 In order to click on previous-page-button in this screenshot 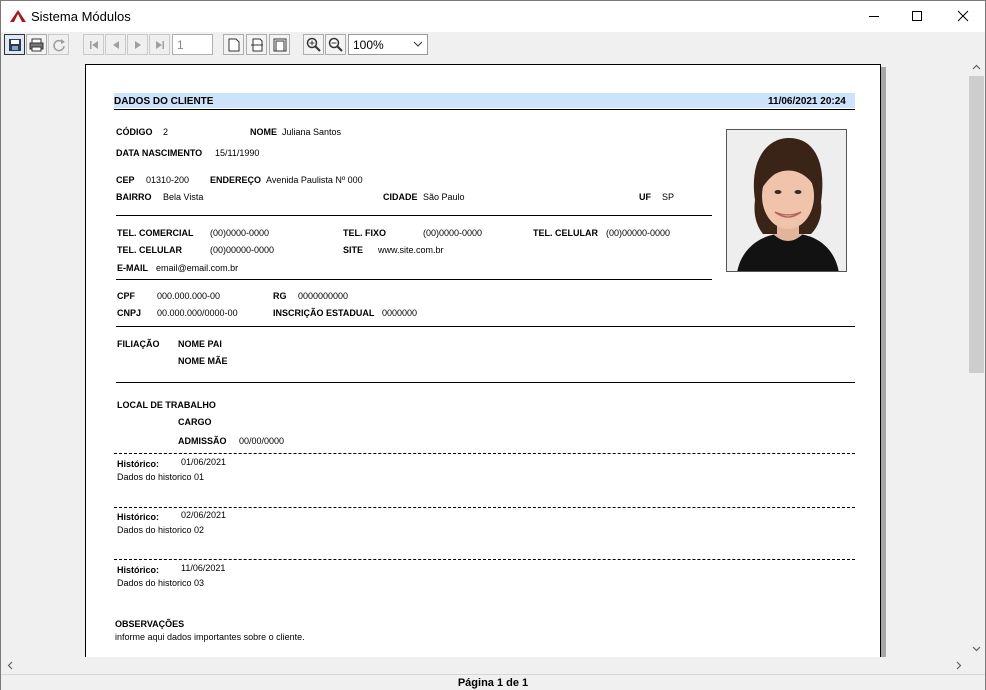, I will do `click(115, 44)`.